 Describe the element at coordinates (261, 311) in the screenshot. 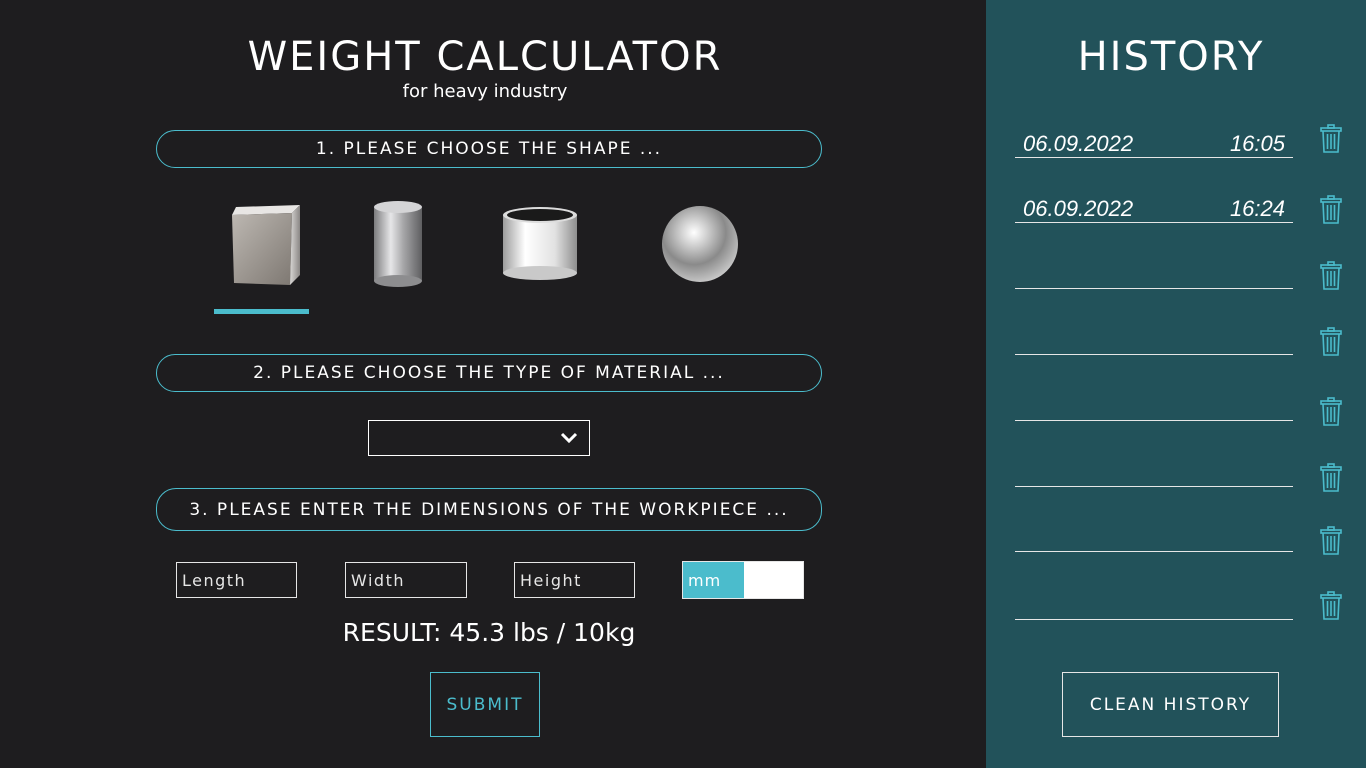

I see `selected-shape-indicator` at that location.